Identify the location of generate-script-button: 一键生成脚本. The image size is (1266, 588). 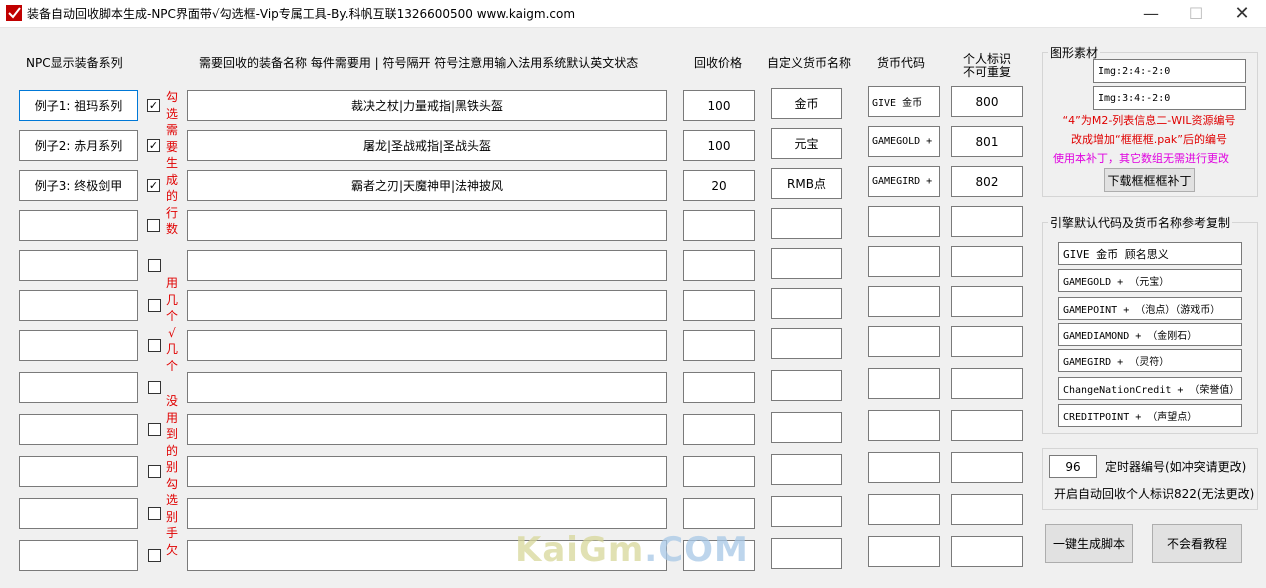
(1089, 543).